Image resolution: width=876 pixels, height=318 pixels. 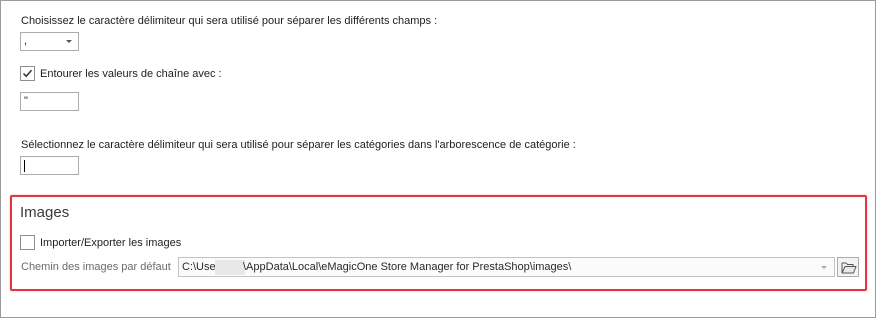 What do you see at coordinates (26, 41) in the screenshot?
I see `field-delimiter-value: ,` at bounding box center [26, 41].